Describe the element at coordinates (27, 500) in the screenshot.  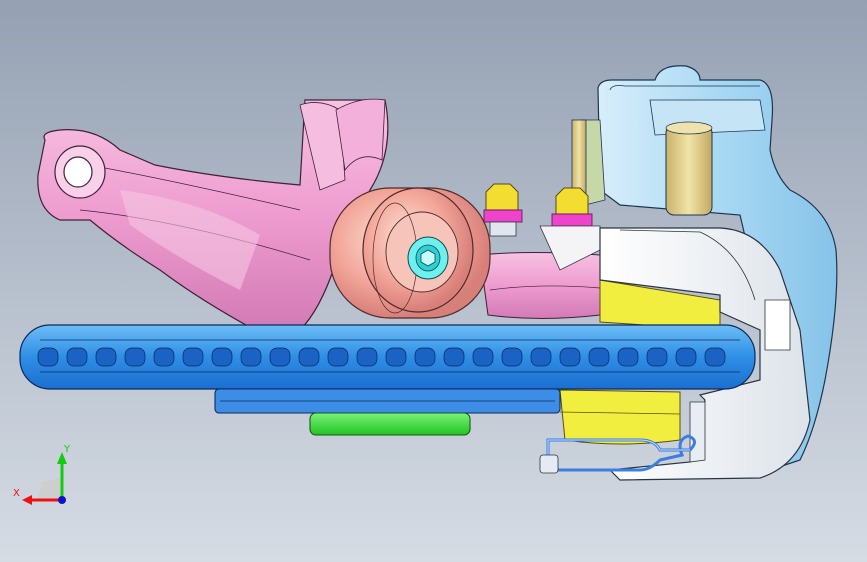
I see `x-axis-arrowhead` at that location.